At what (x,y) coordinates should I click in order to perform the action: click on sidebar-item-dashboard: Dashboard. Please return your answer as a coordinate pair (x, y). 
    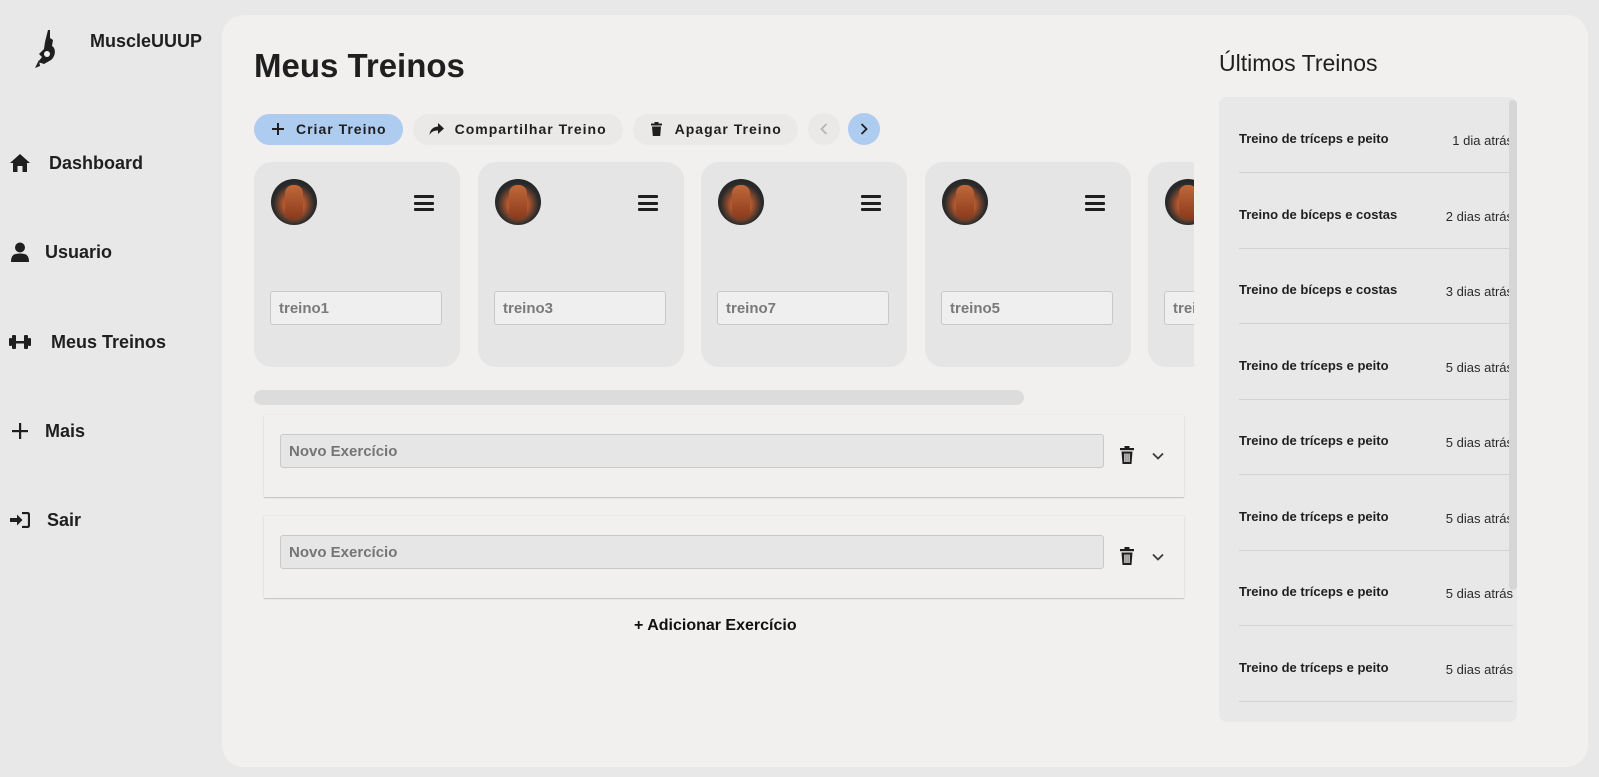
    Looking at the image, I should click on (76, 163).